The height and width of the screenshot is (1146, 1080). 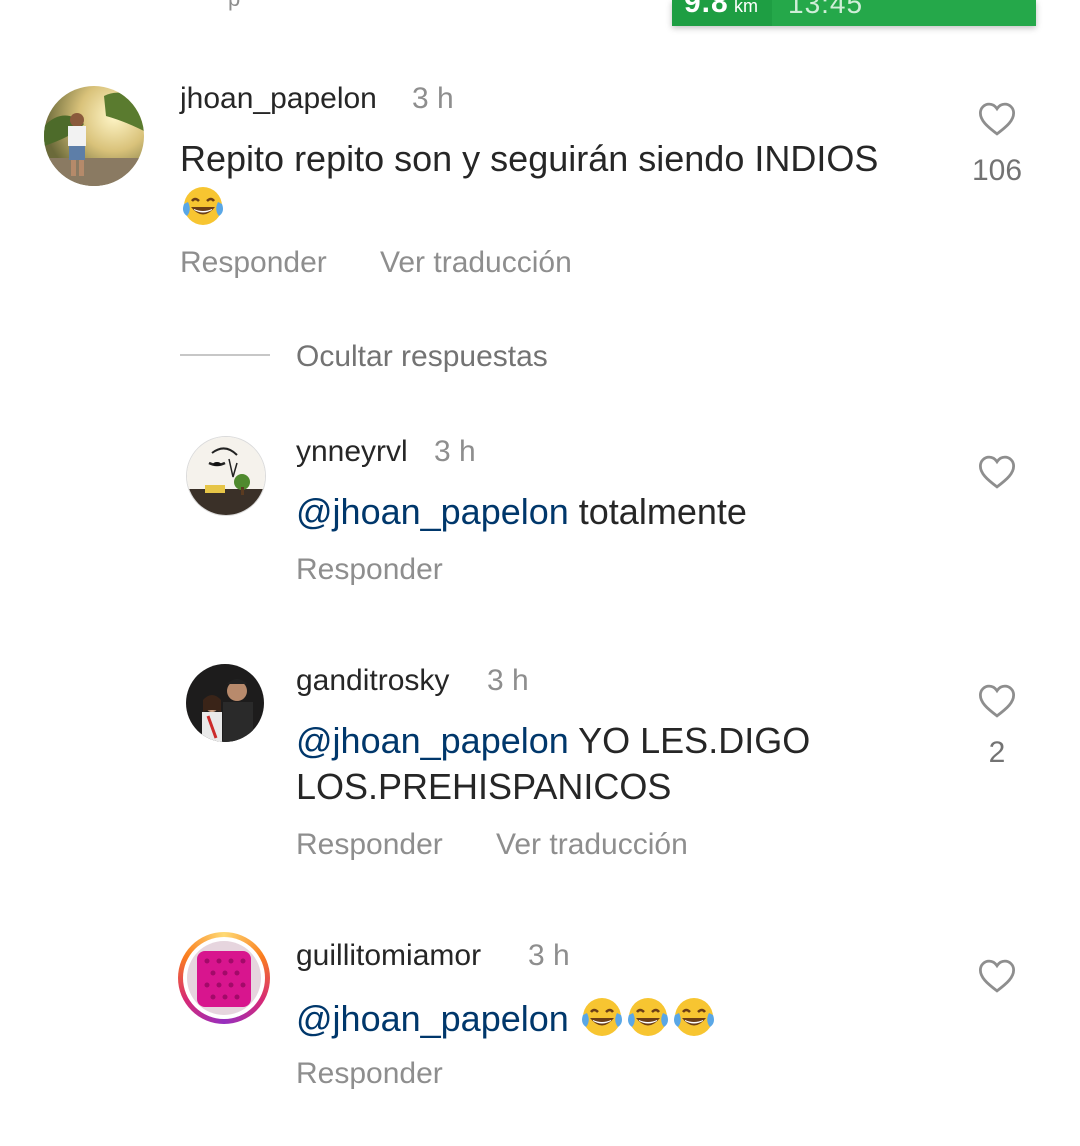 What do you see at coordinates (234, 6) in the screenshot?
I see `cut-off-text: p` at bounding box center [234, 6].